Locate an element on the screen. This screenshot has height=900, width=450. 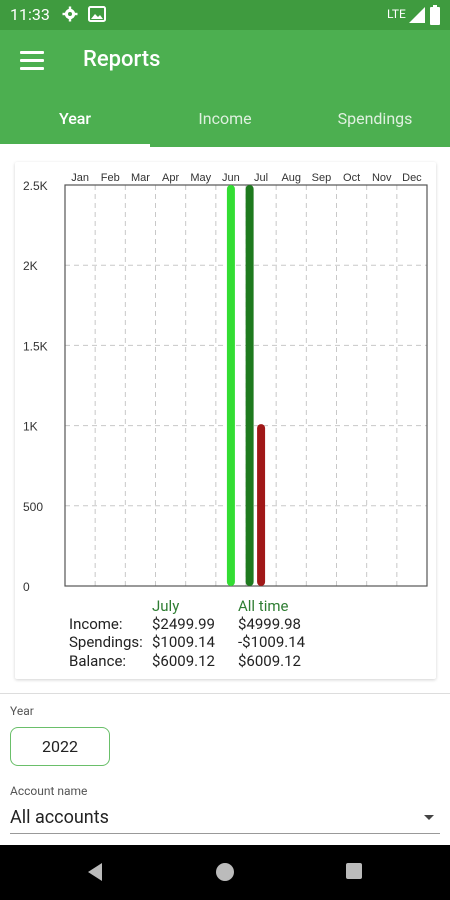
x-tick-label: Jul is located at coordinates (261, 178).